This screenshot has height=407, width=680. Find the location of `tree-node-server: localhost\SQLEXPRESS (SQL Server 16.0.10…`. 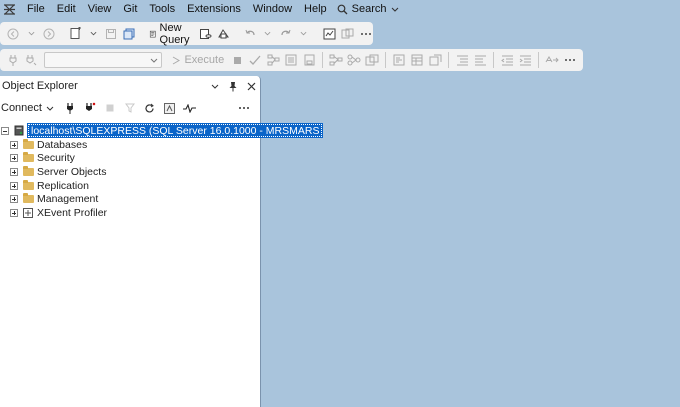

tree-node-server: localhost\SQLEXPRESS (SQL Server 16.0.10… is located at coordinates (162, 131).